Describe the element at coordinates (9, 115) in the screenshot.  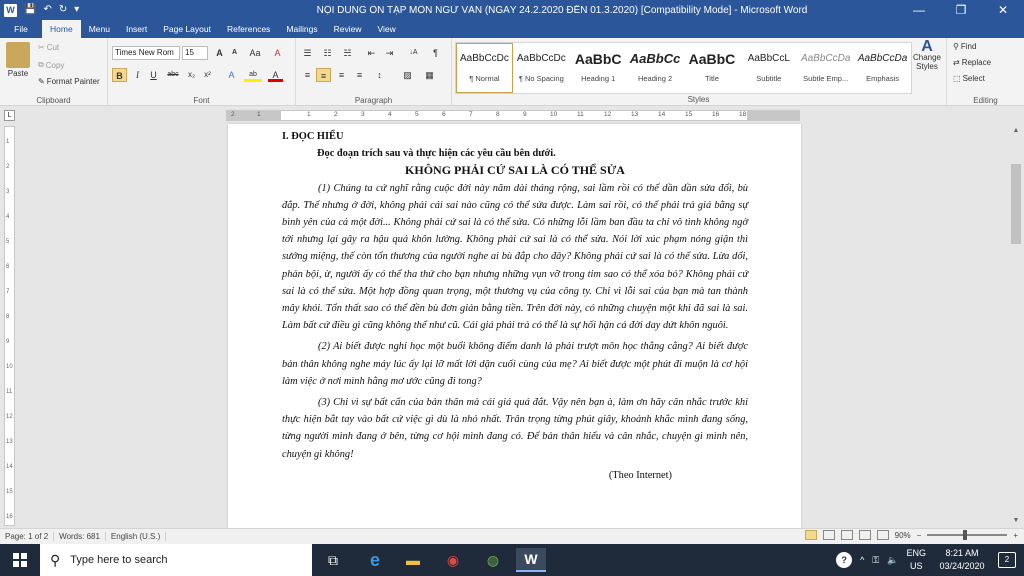
I see `tab-selector: L` at that location.